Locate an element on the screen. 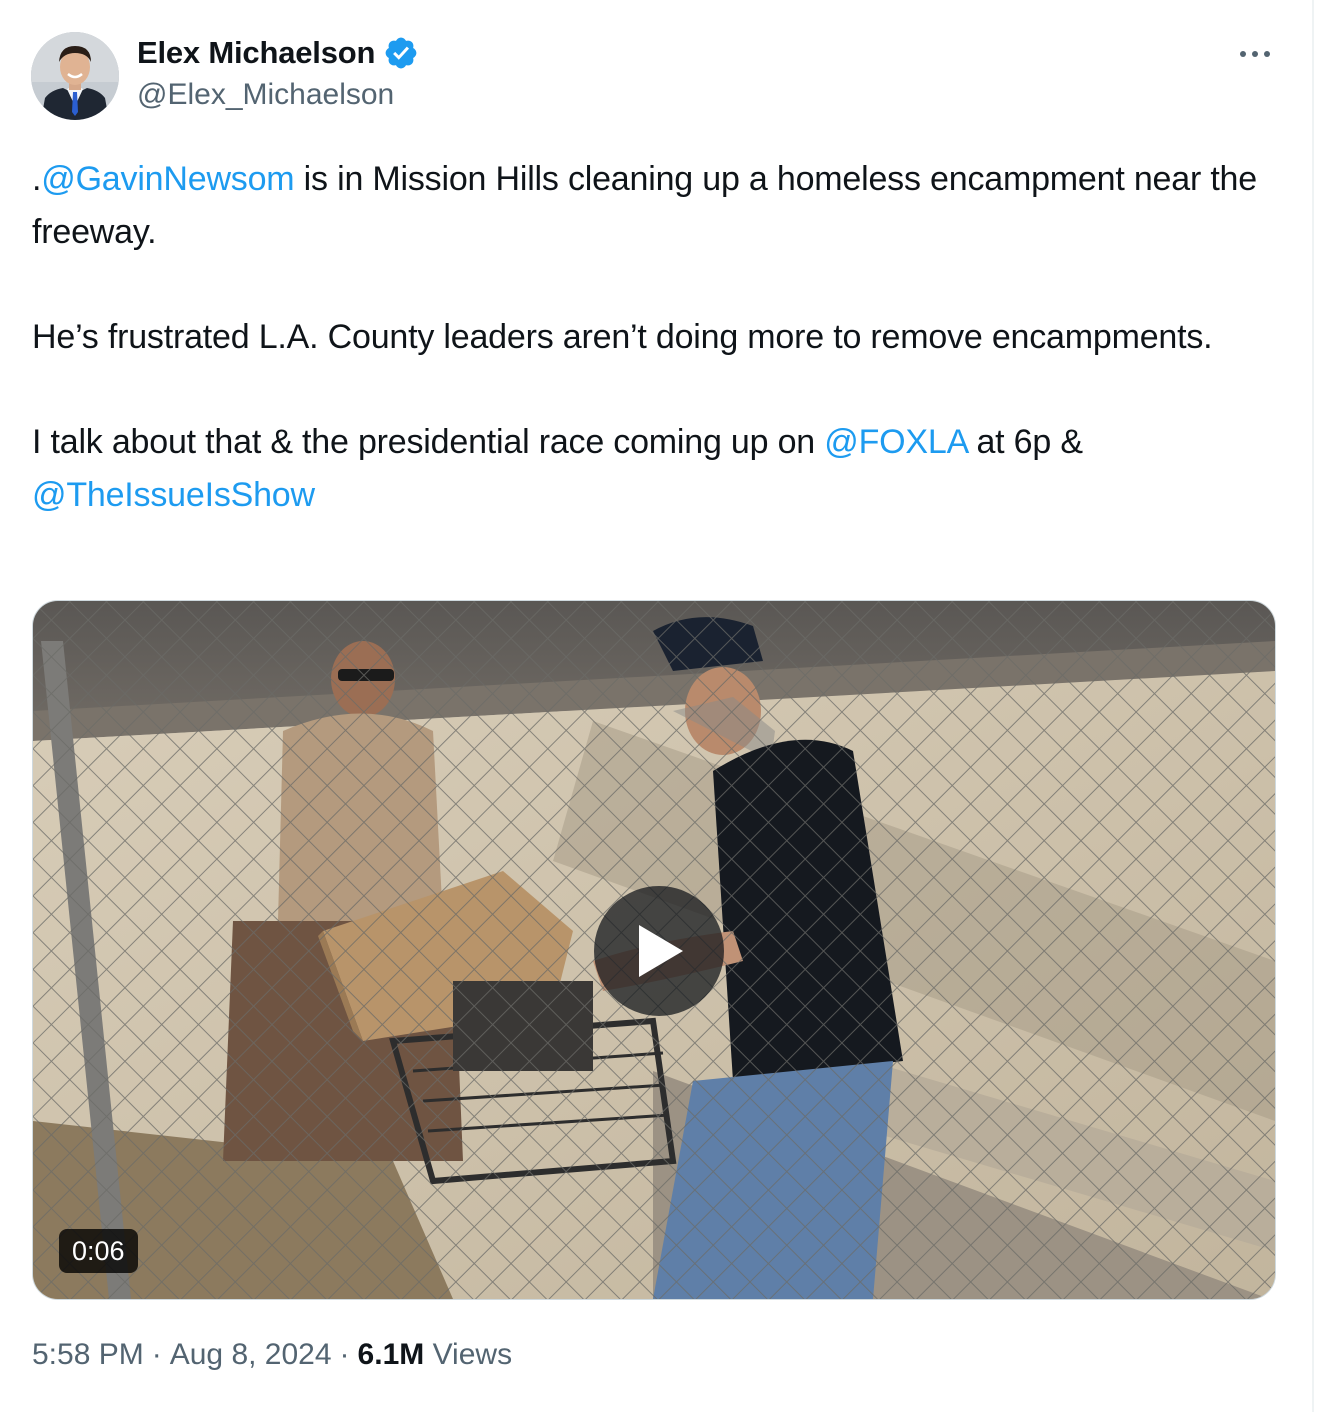  author-avatar is located at coordinates (75, 76).